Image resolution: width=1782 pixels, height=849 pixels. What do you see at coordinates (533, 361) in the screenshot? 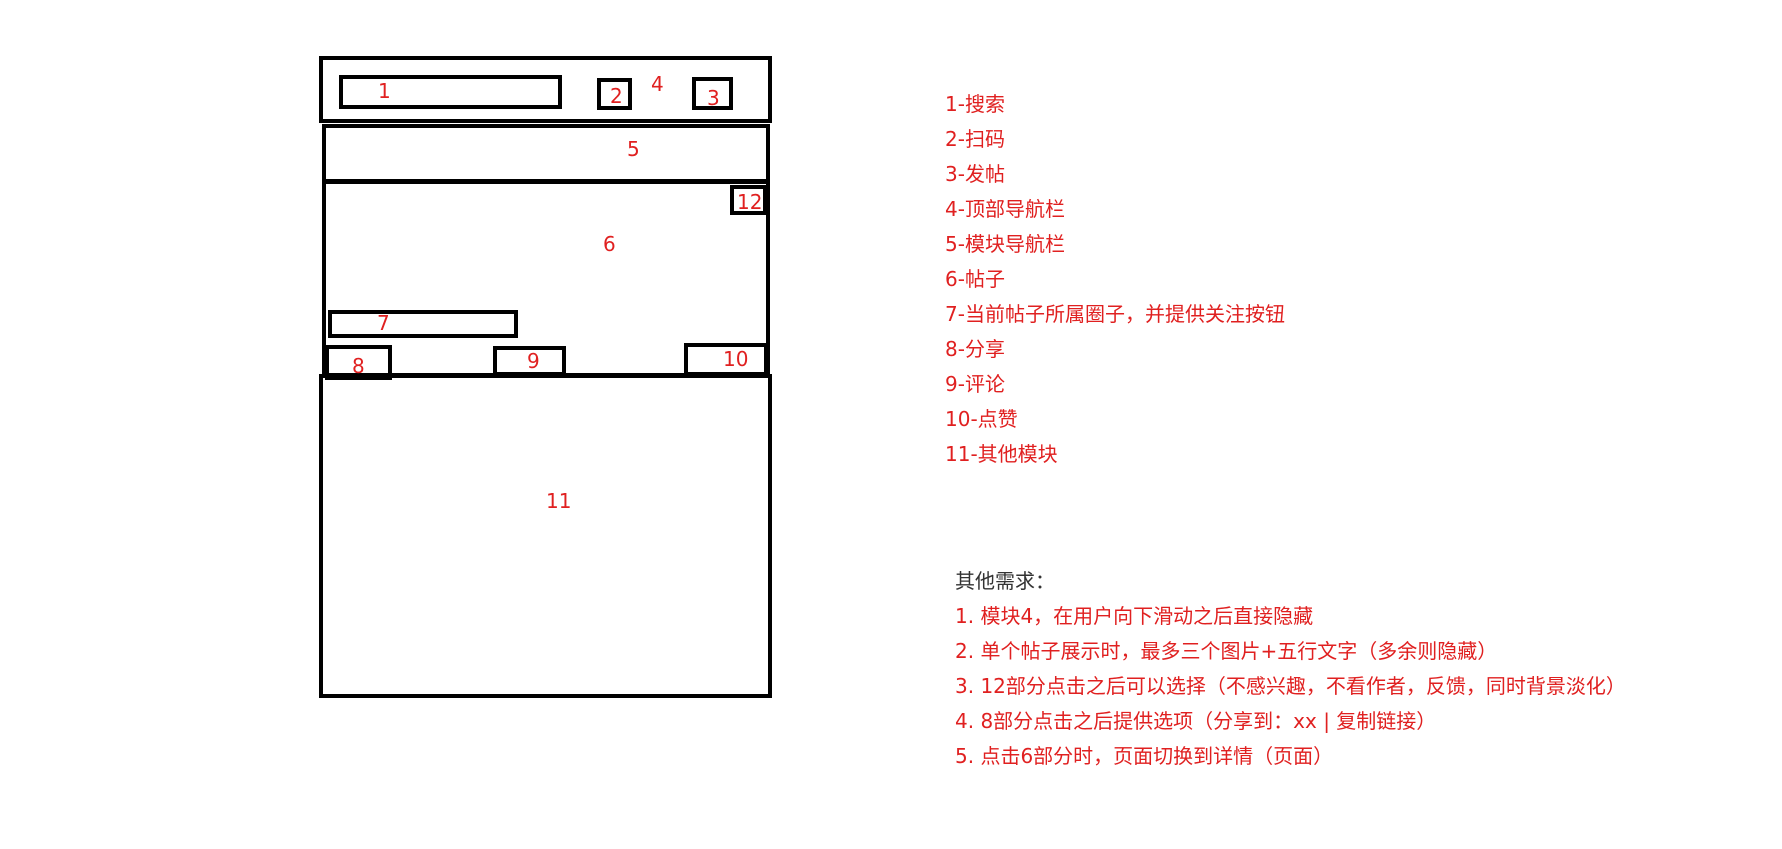
I see `label-comment: 9` at bounding box center [533, 361].